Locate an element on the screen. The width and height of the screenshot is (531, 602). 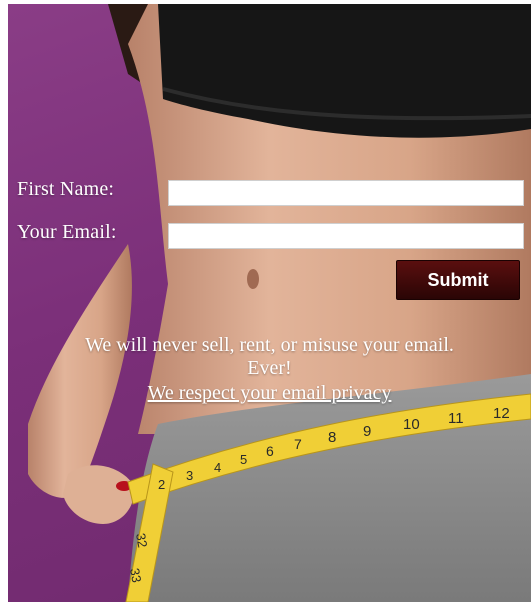
tape-number: 7 is located at coordinates (298, 444).